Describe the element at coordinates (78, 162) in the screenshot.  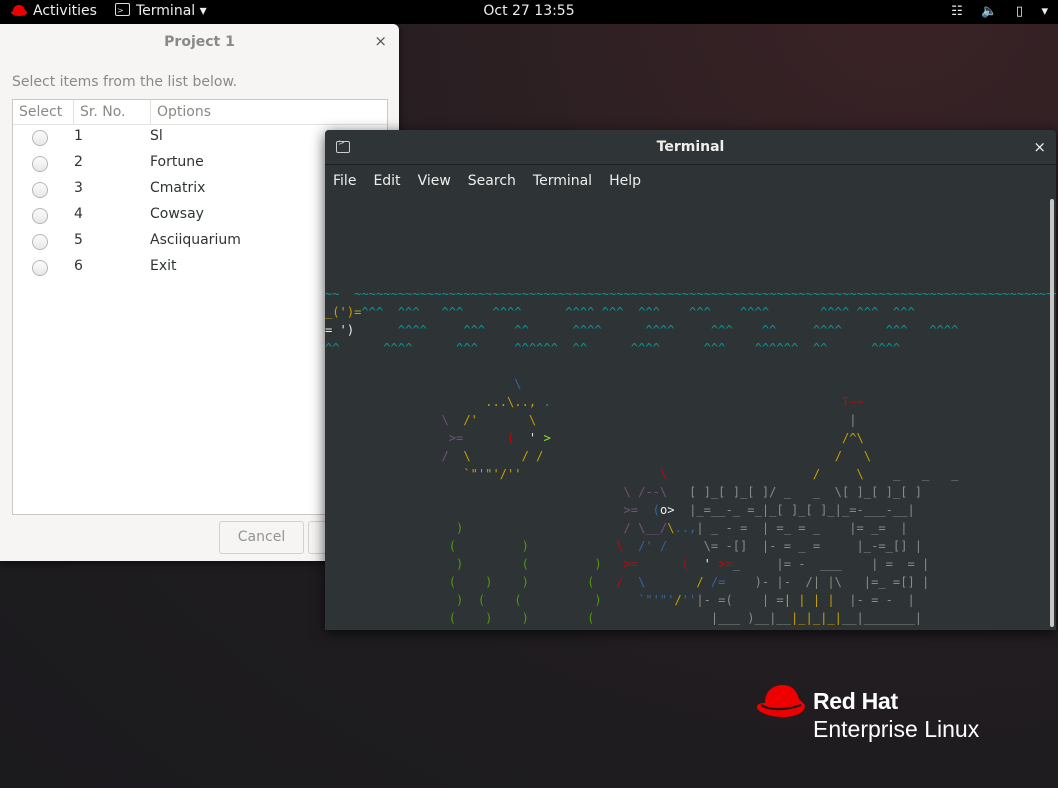
I see `item-number: 2` at that location.